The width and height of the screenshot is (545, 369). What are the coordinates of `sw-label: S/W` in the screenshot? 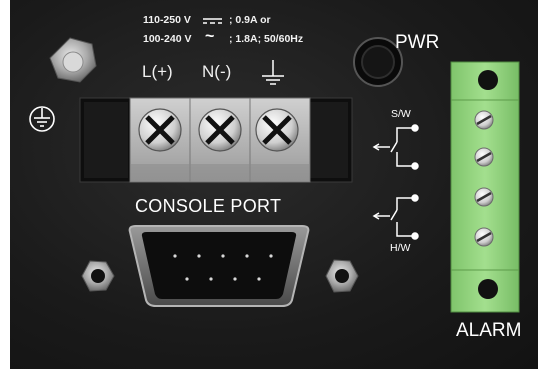 It's located at (401, 114).